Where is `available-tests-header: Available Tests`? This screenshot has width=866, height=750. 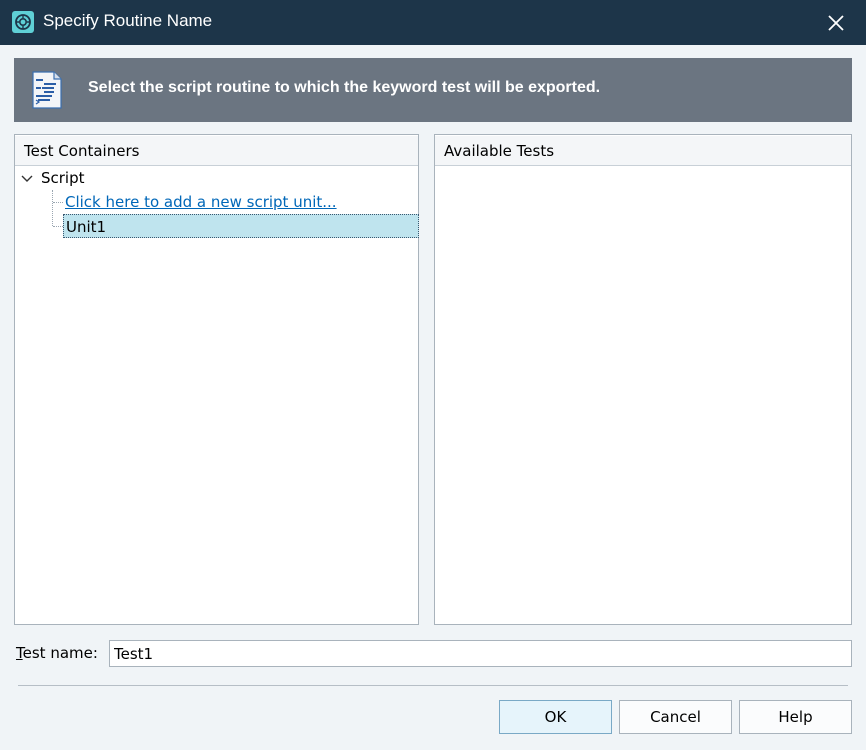 available-tests-header: Available Tests is located at coordinates (643, 150).